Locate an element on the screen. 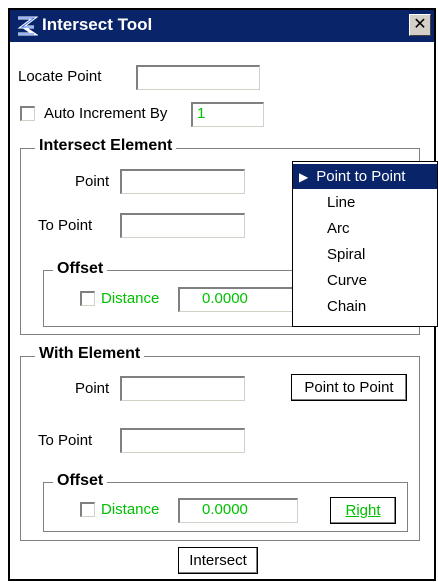 This screenshot has width=438, height=583. intersect-distance-field: 0.0000 is located at coordinates (238, 299).